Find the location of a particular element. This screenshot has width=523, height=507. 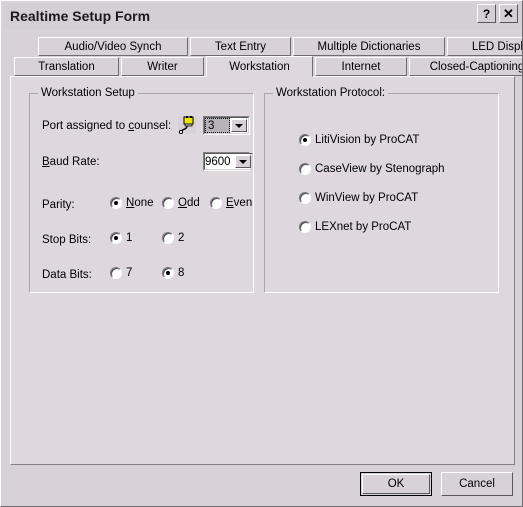

tab-label: Audio/Video Synch is located at coordinates (113, 46).